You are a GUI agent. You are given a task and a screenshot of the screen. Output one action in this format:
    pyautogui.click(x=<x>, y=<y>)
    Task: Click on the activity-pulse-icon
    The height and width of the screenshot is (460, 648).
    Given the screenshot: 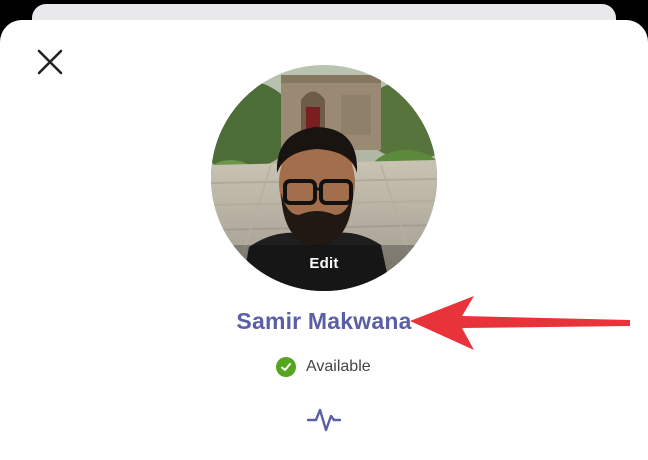 What is the action you would take?
    pyautogui.click(x=324, y=420)
    